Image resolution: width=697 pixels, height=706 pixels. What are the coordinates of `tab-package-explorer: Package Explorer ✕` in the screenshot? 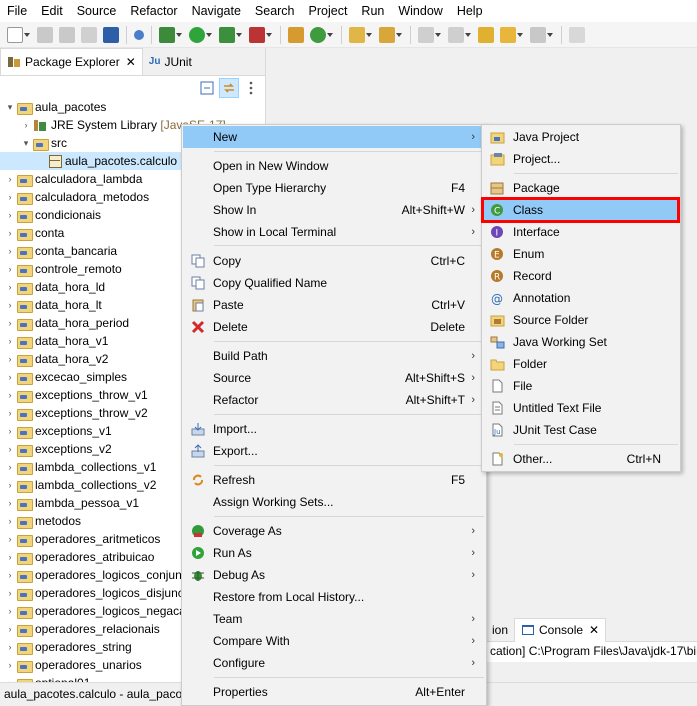 It's located at (71, 61).